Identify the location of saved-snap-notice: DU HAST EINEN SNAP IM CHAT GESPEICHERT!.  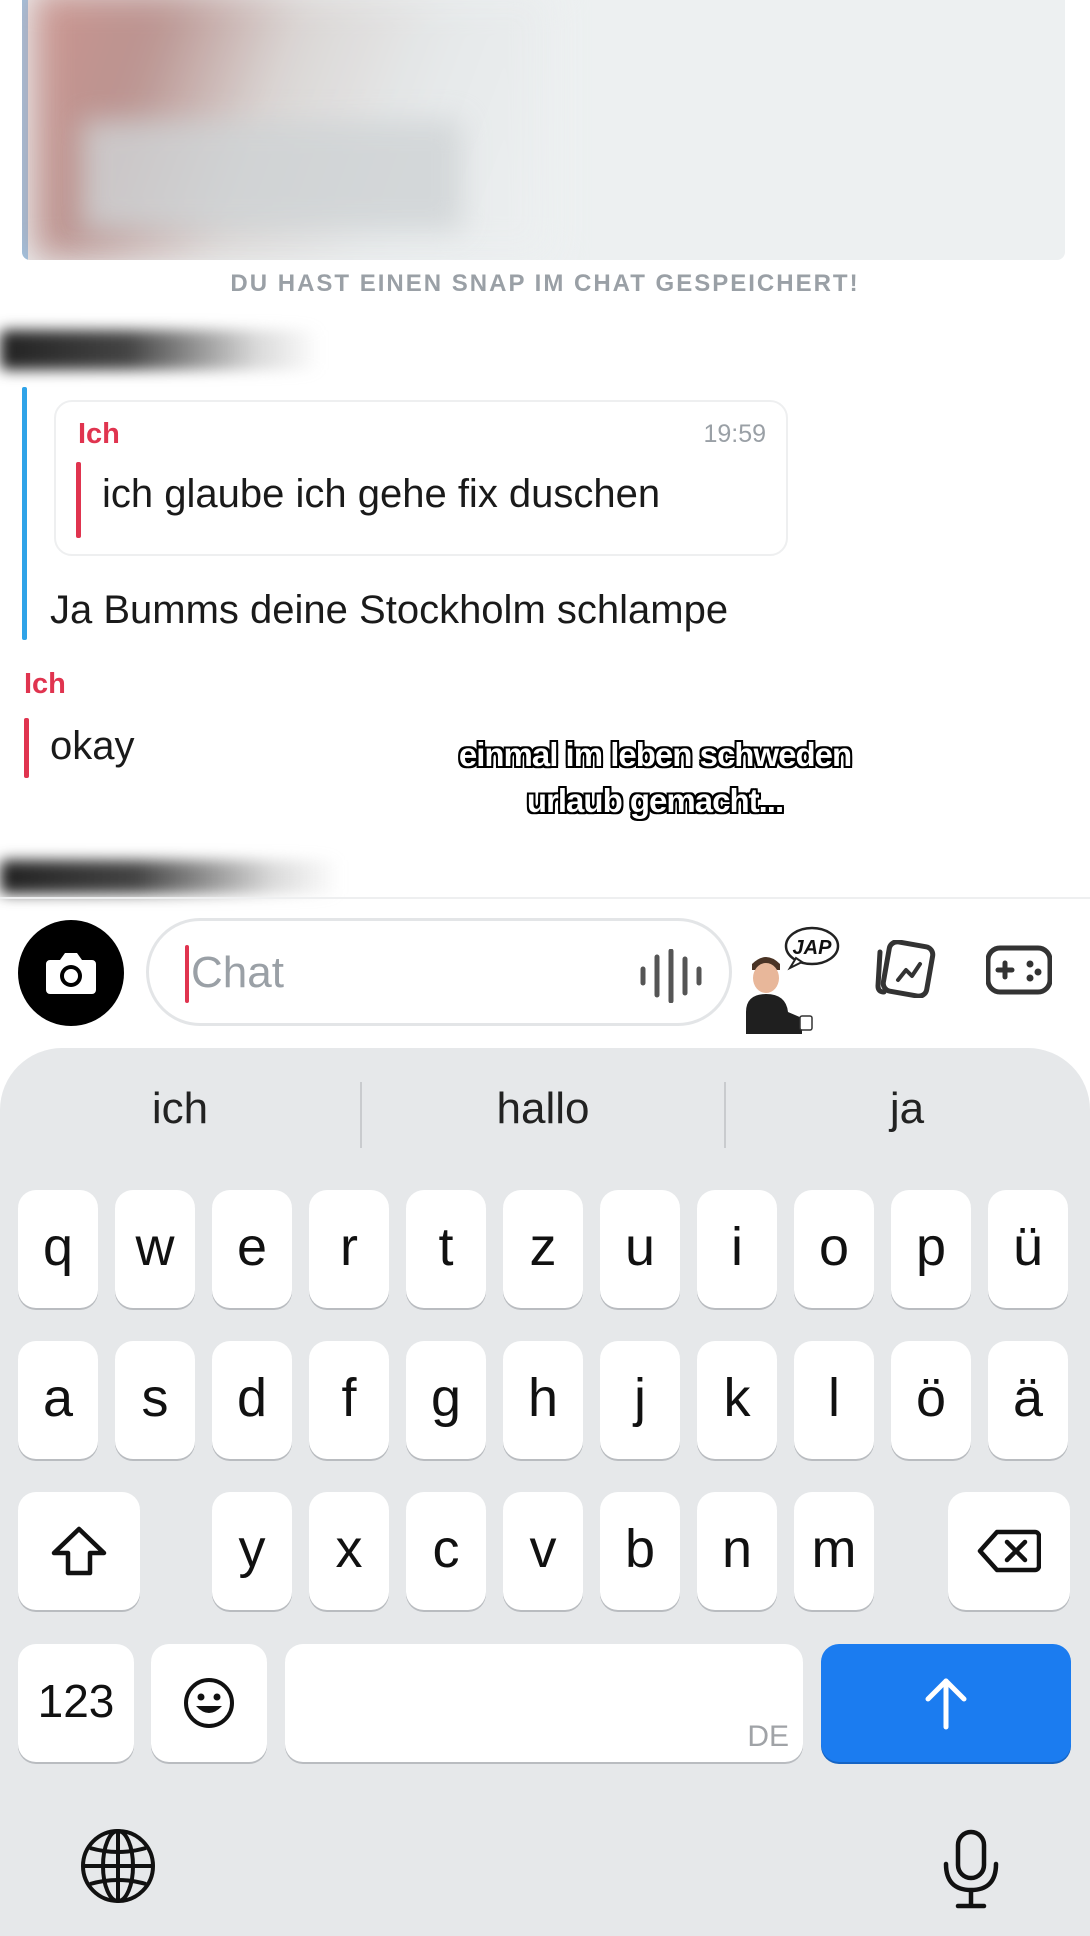
(545, 283).